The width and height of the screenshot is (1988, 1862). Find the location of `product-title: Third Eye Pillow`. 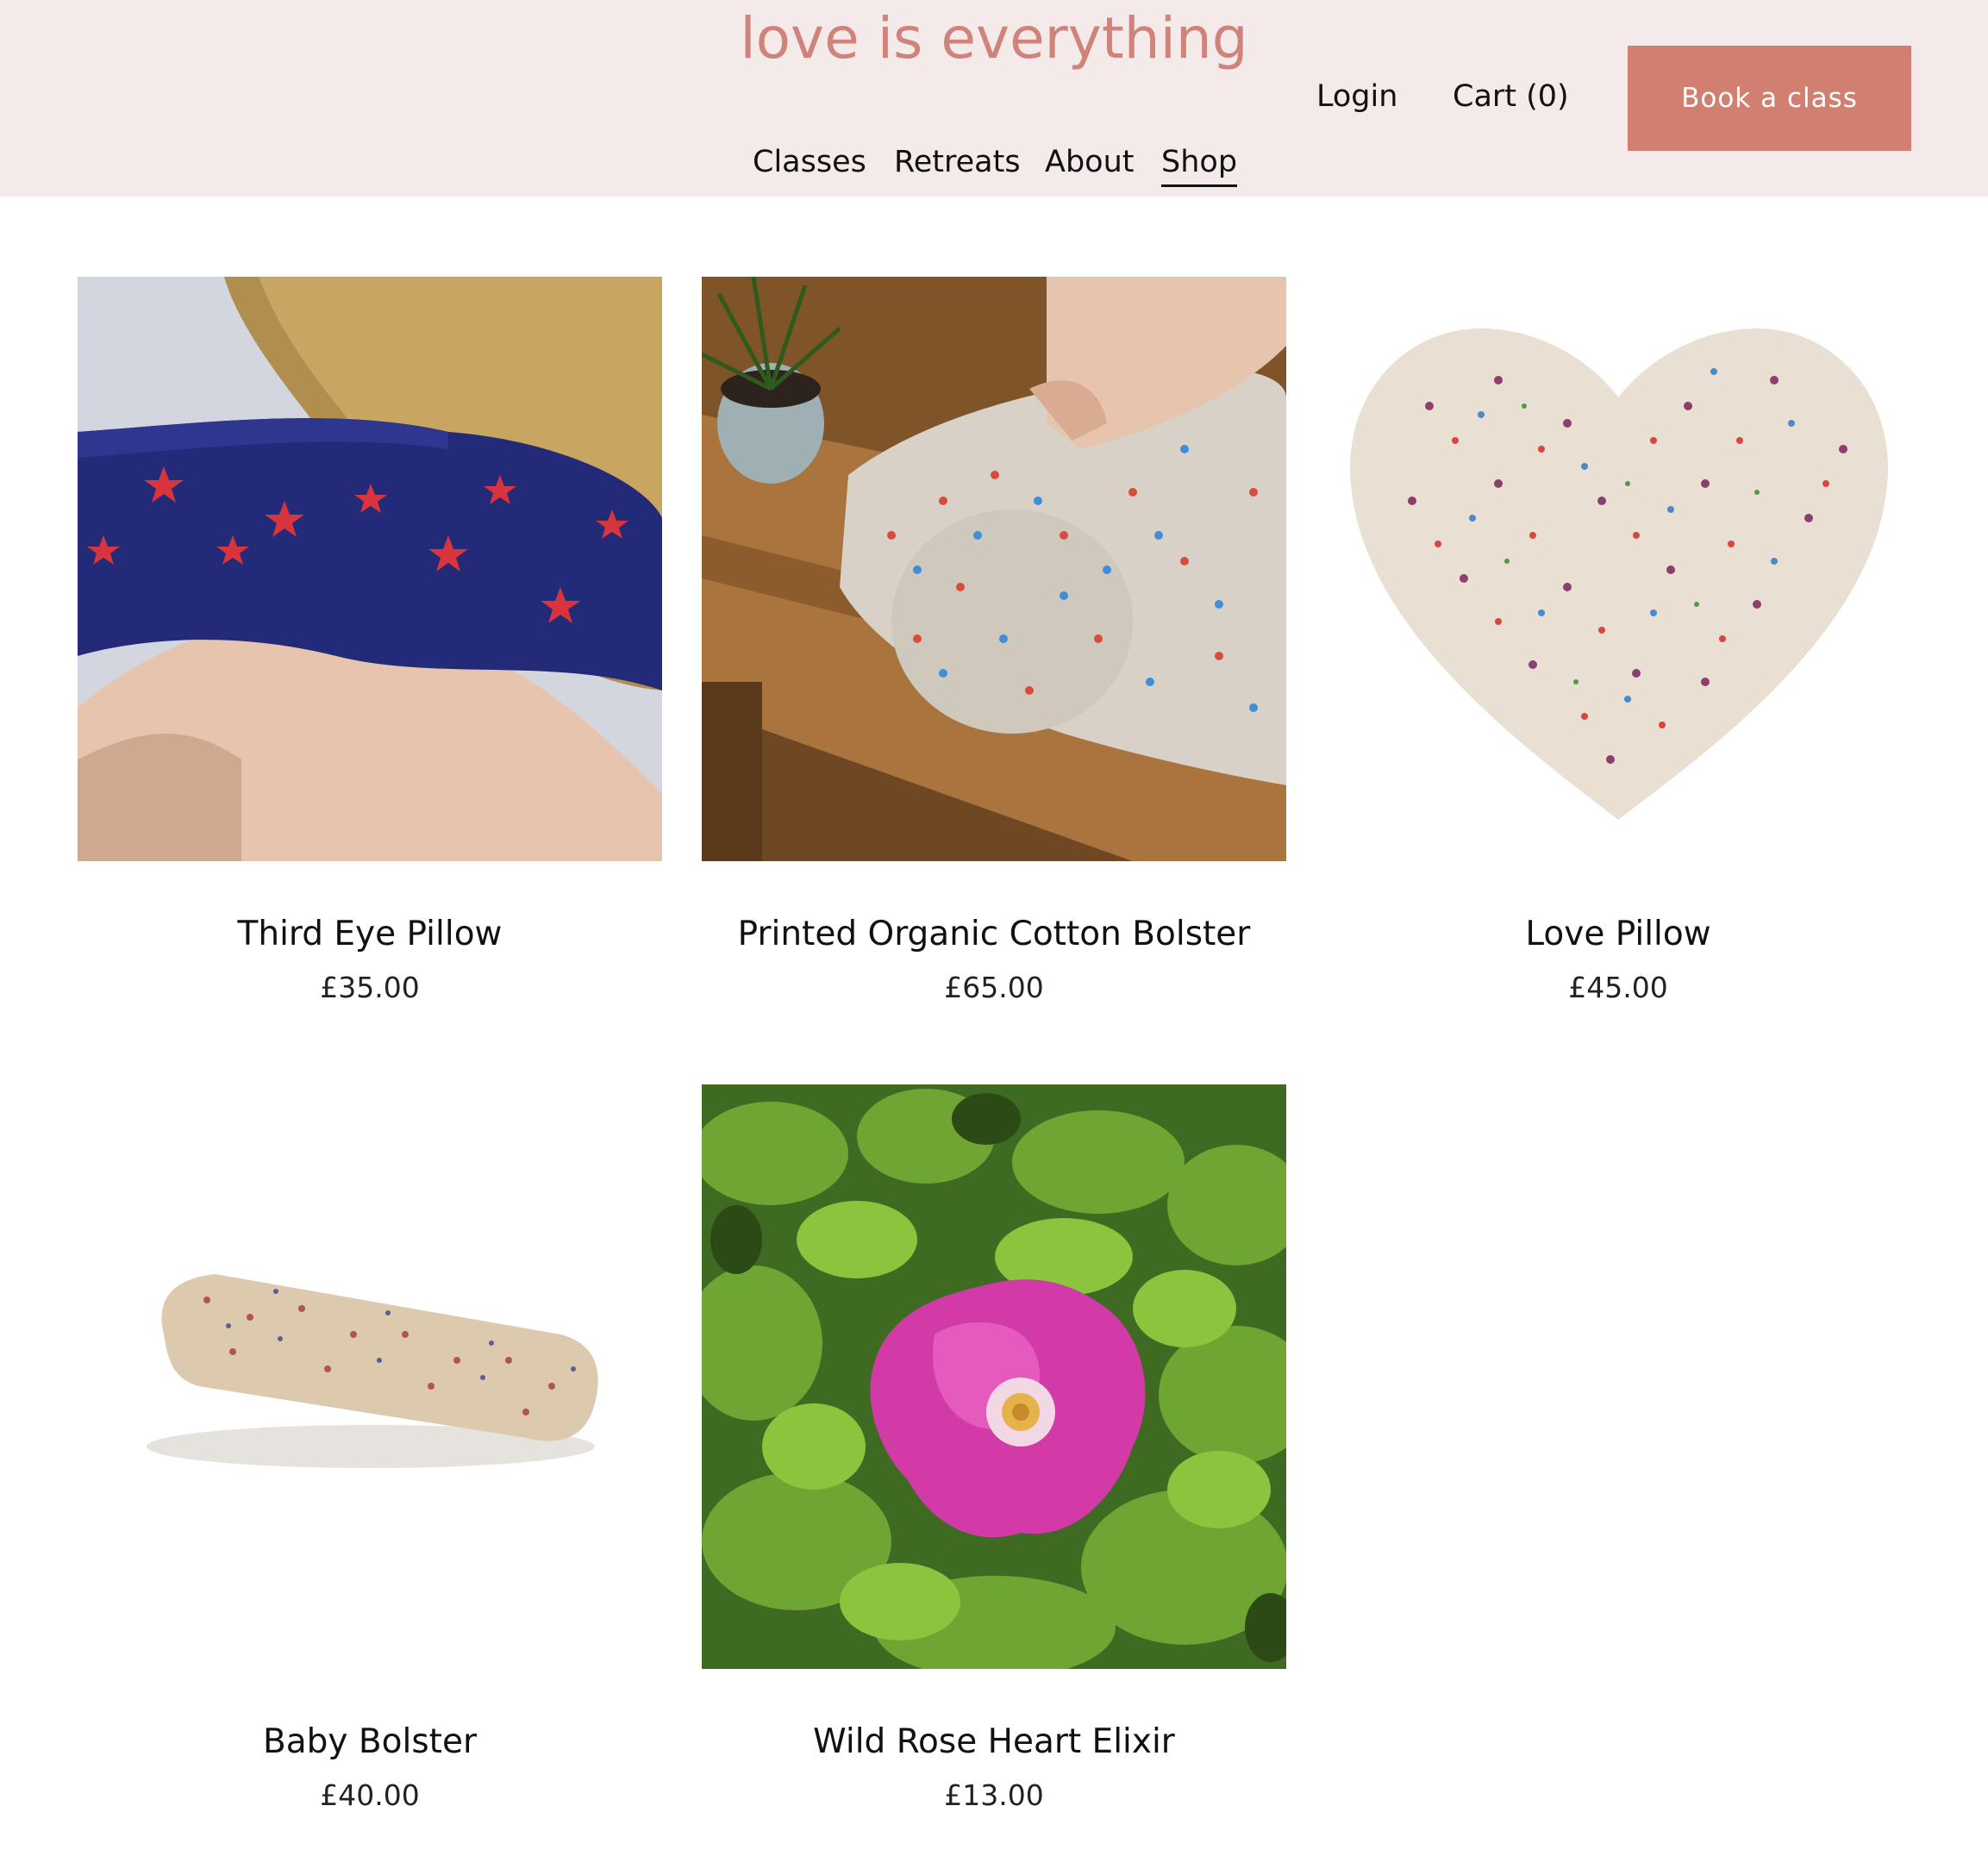

product-title: Third Eye Pillow is located at coordinates (370, 934).